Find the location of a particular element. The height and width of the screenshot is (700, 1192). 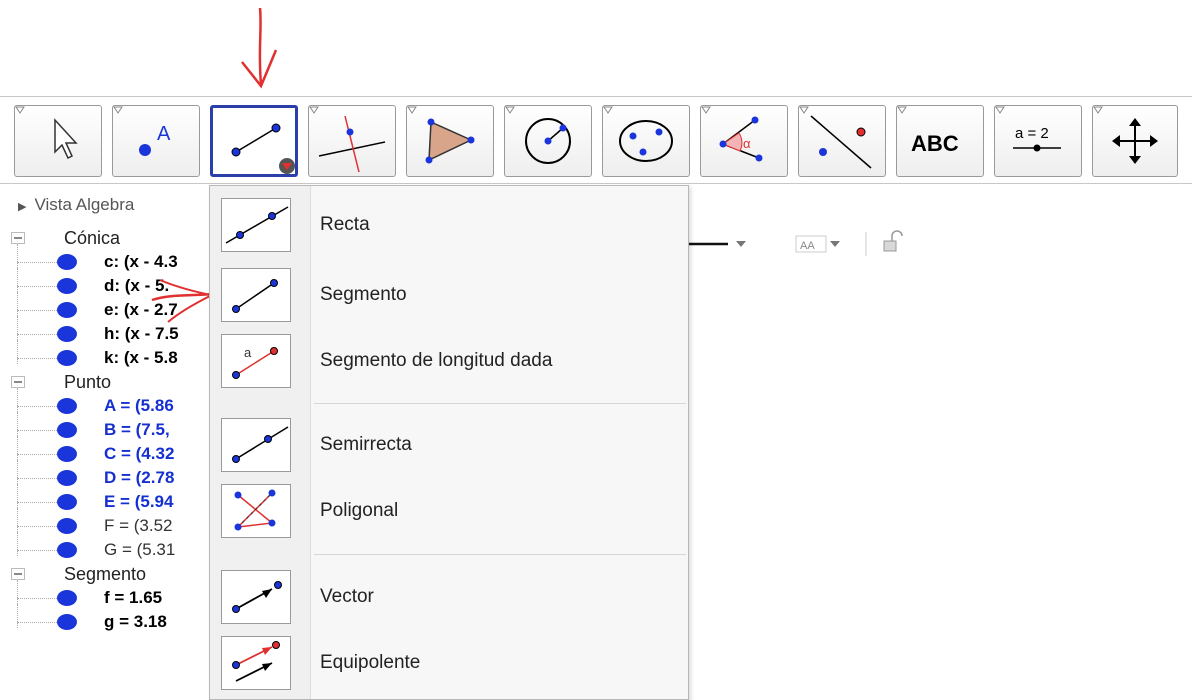

menu-item-label: Vector is located at coordinates (347, 596).